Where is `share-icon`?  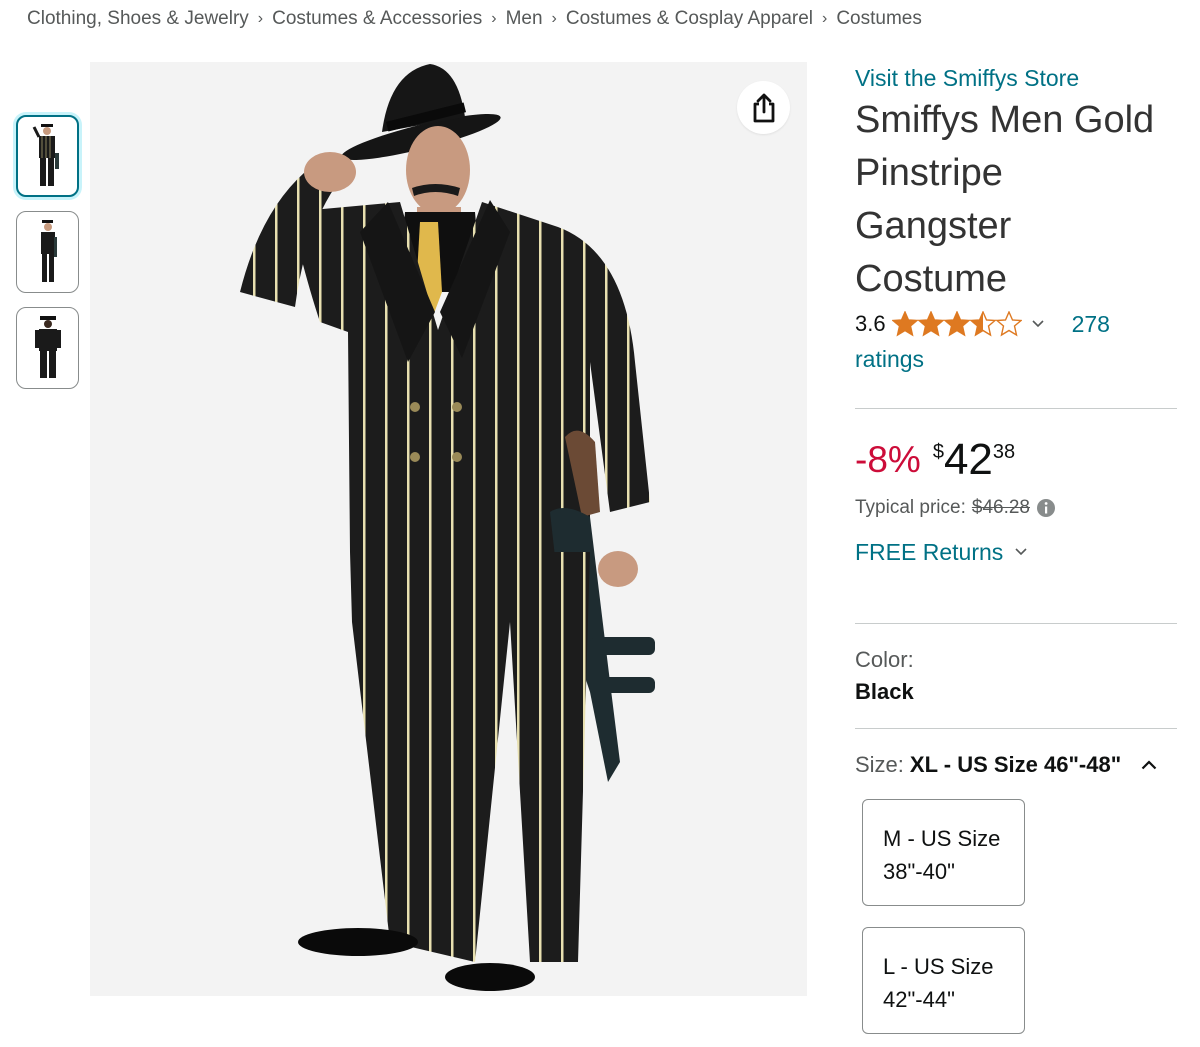 share-icon is located at coordinates (763, 107).